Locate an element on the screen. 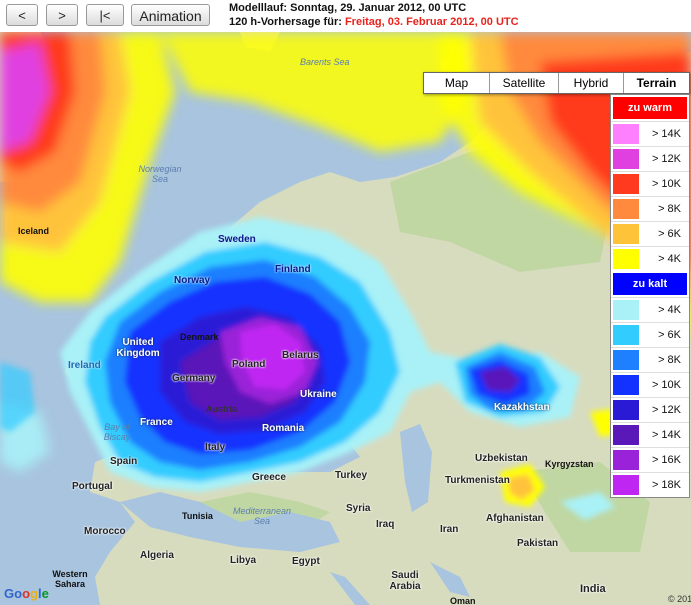  previous-button: < is located at coordinates (22, 15).